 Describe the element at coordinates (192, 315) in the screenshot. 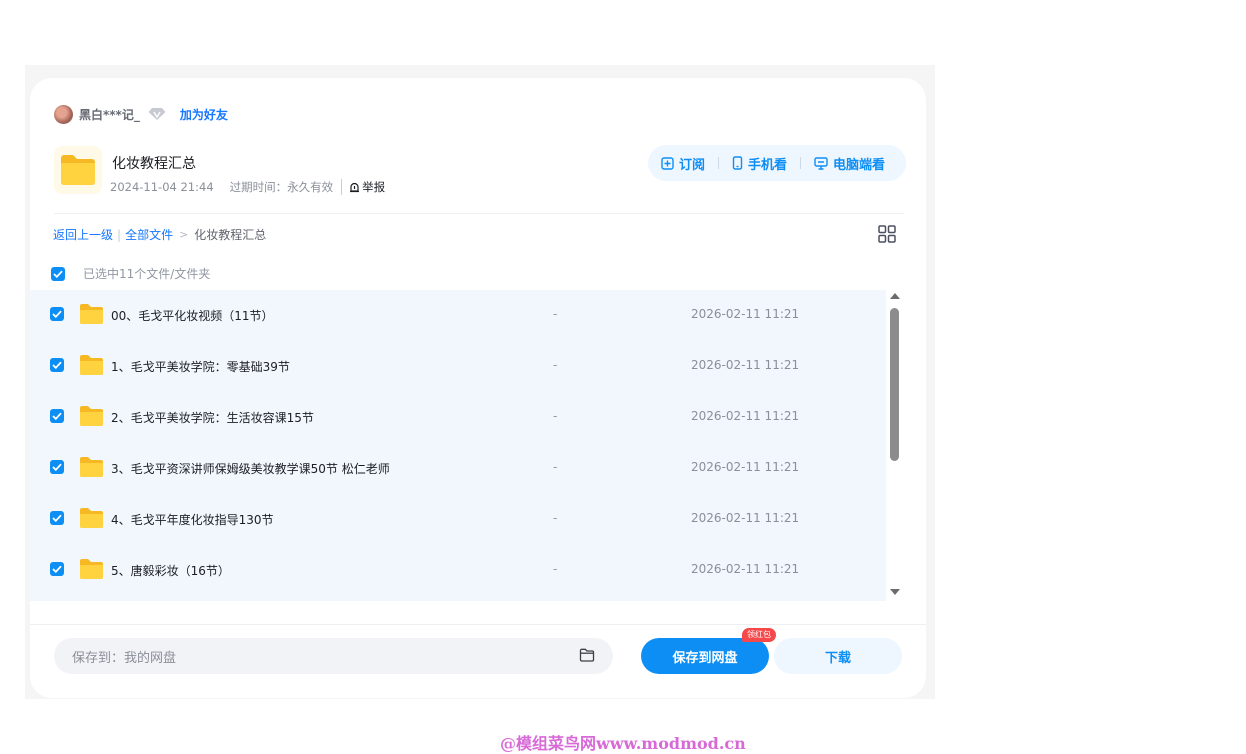

I see `file-name: 00、毛戈平化妆视频（11节）` at that location.